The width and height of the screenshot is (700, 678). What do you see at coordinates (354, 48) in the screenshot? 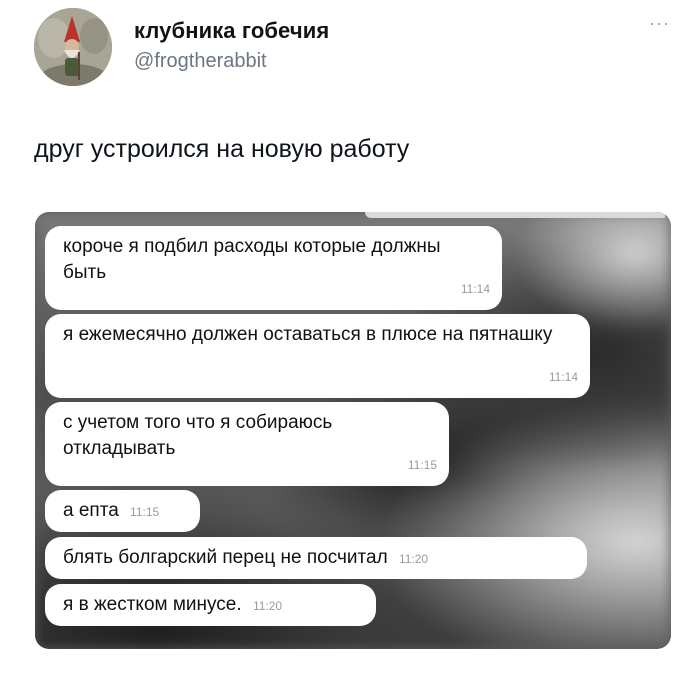
I see `tweet-header: клубника гобечия @frogtherabbit ···` at bounding box center [354, 48].